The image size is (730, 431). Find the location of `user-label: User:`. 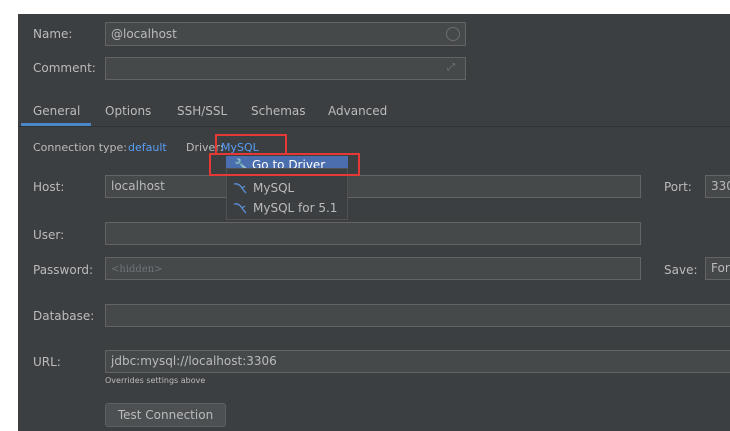

user-label: User: is located at coordinates (49, 235).